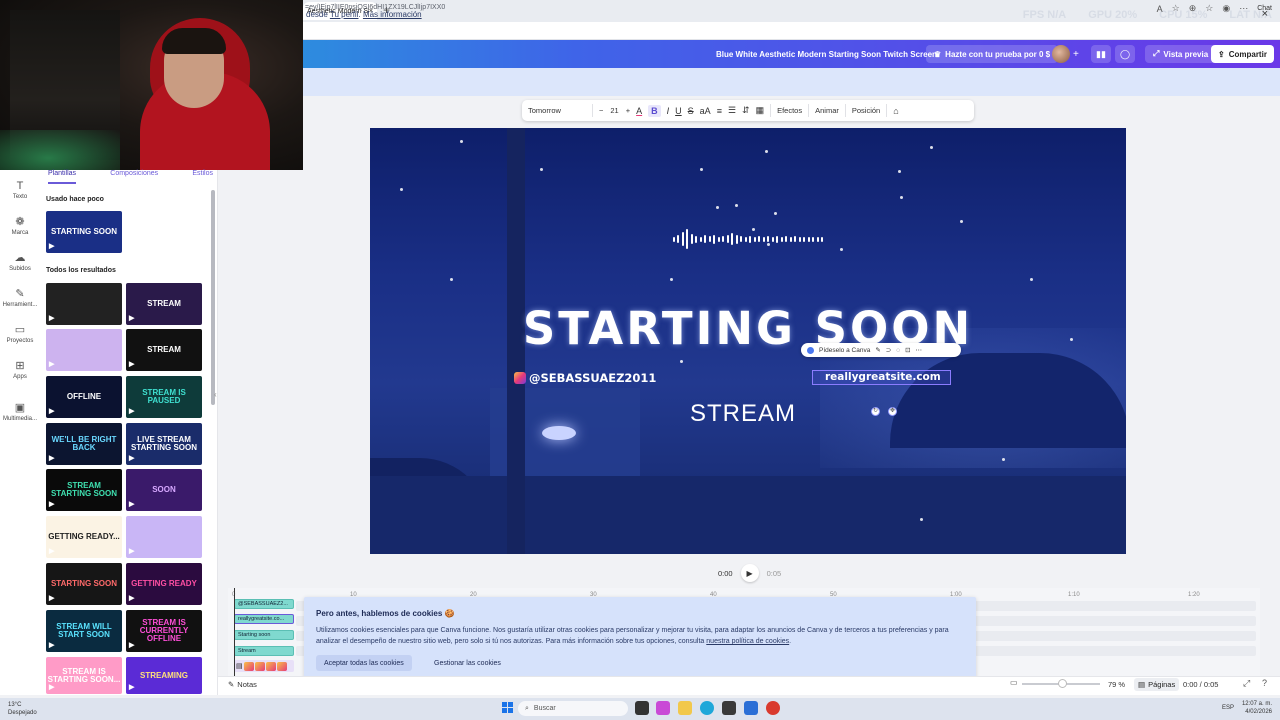 The image size is (1280, 720). I want to click on comments-icon: ◯, so click(1125, 54).